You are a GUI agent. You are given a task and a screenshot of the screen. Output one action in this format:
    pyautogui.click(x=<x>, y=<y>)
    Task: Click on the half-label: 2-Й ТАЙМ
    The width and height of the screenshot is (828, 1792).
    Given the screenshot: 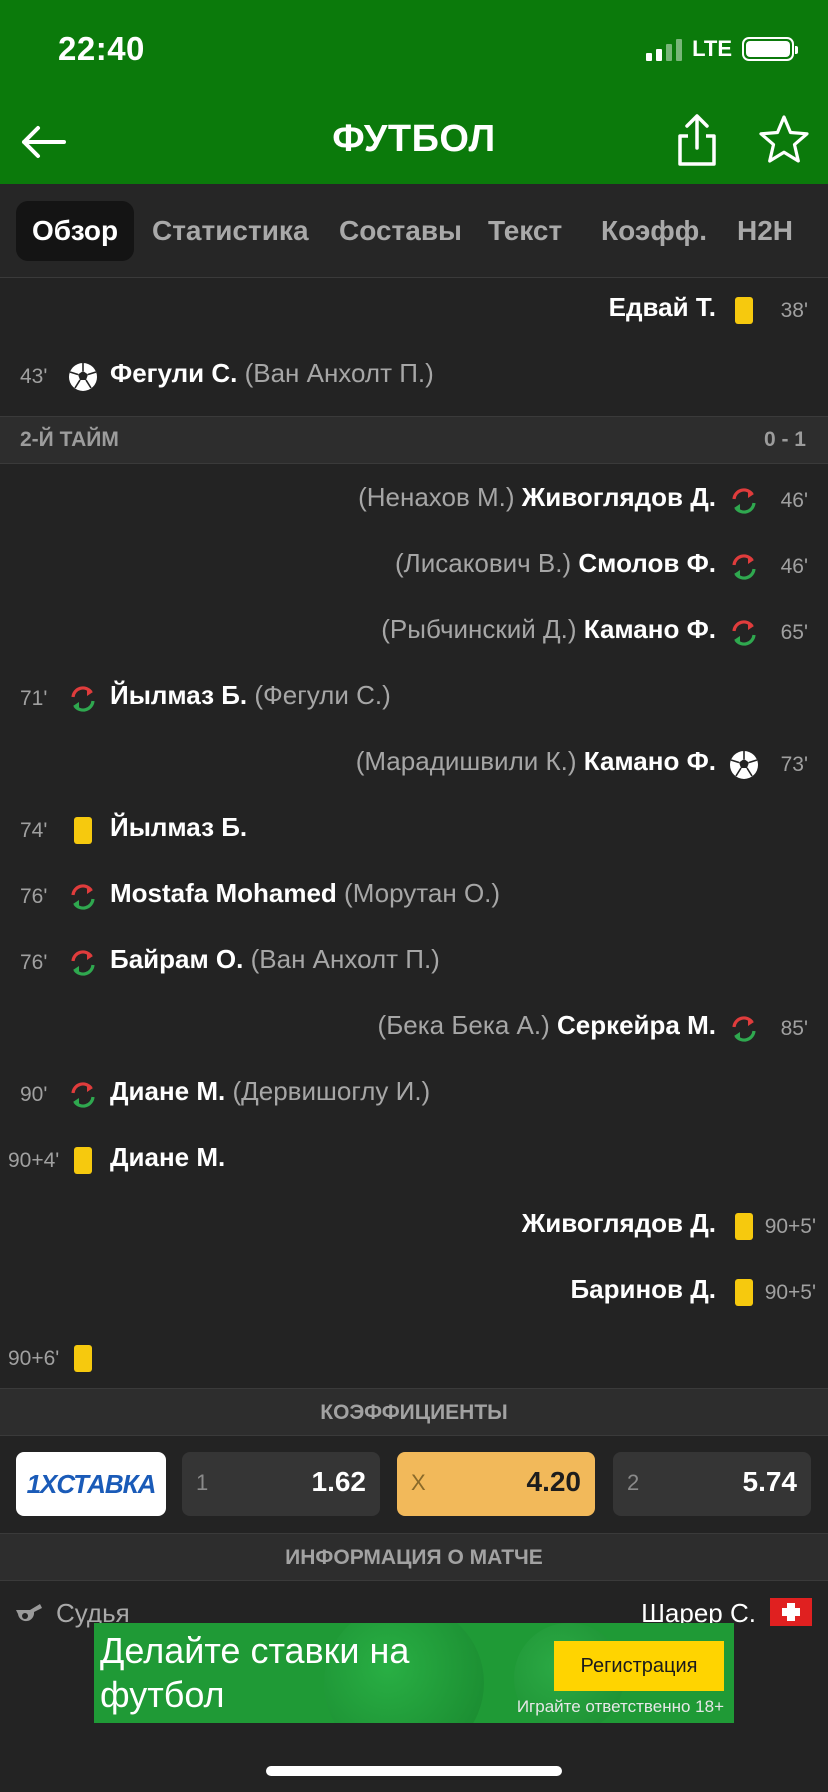 What is the action you would take?
    pyautogui.click(x=69, y=439)
    